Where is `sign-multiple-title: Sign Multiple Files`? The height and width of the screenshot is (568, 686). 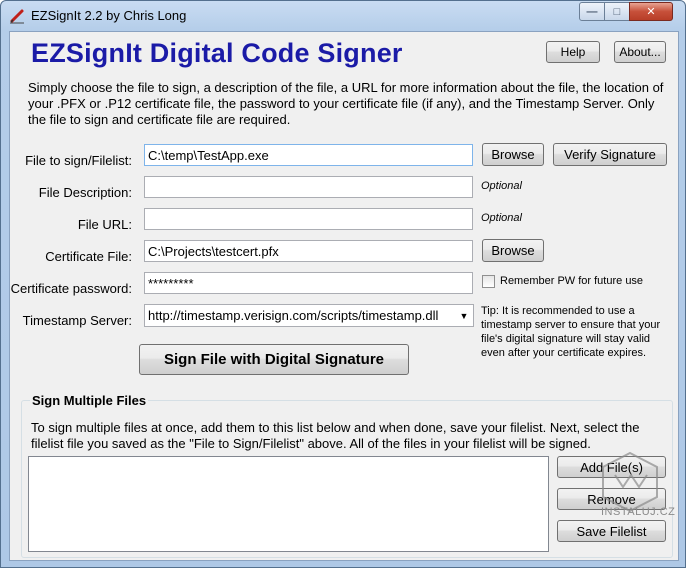 sign-multiple-title: Sign Multiple Files is located at coordinates (89, 400).